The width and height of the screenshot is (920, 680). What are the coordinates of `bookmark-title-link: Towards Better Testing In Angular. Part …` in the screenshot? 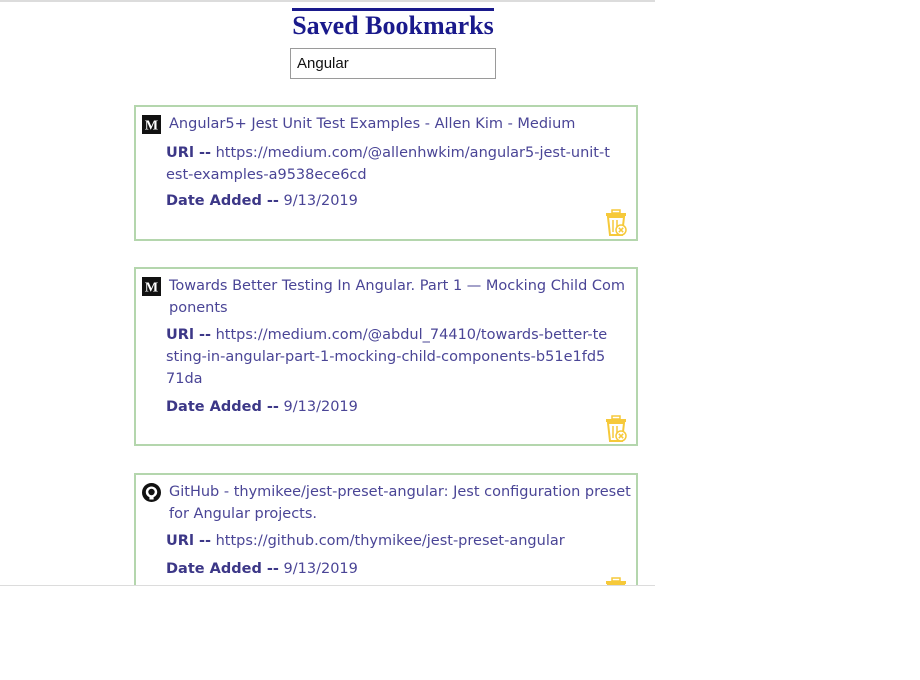 It's located at (400, 297).